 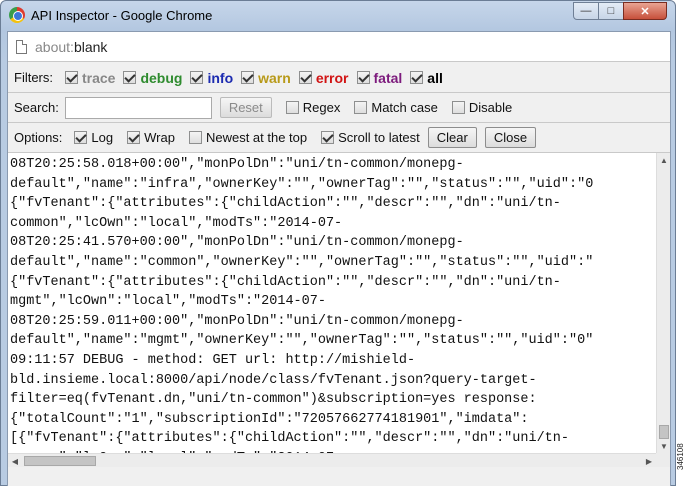 What do you see at coordinates (339, 47) in the screenshot?
I see `address-bar: about:blank` at bounding box center [339, 47].